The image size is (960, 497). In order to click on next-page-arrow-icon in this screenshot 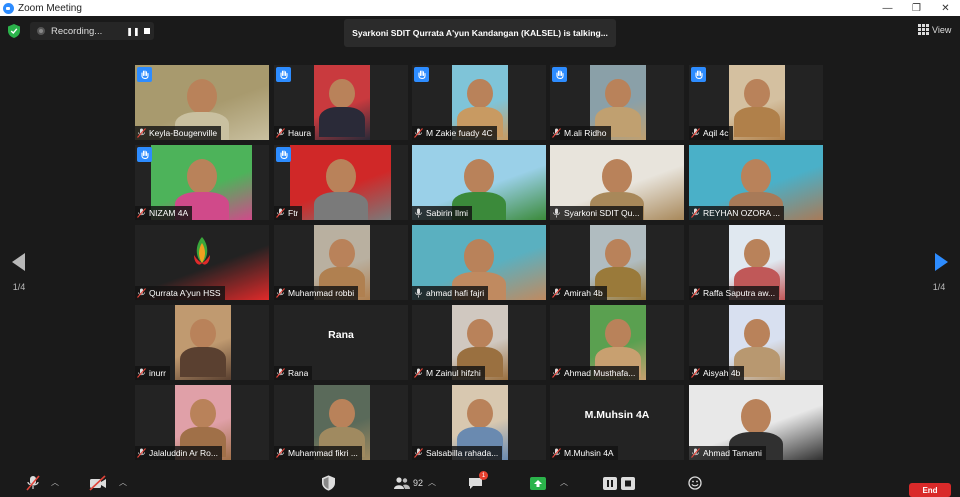, I will do `click(941, 262)`.